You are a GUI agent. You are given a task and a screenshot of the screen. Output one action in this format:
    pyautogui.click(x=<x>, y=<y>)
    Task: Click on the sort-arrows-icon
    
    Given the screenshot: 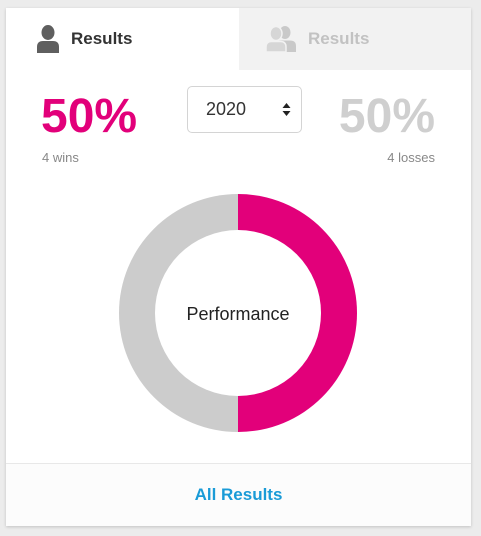 What is the action you would take?
    pyautogui.click(x=286, y=112)
    